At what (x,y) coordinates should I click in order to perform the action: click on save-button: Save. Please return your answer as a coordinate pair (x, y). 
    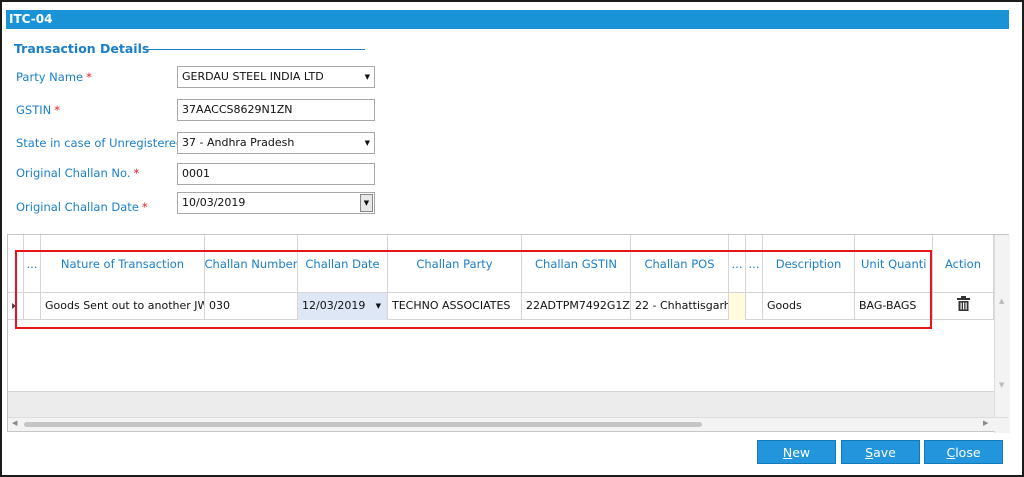
    Looking at the image, I should click on (880, 452).